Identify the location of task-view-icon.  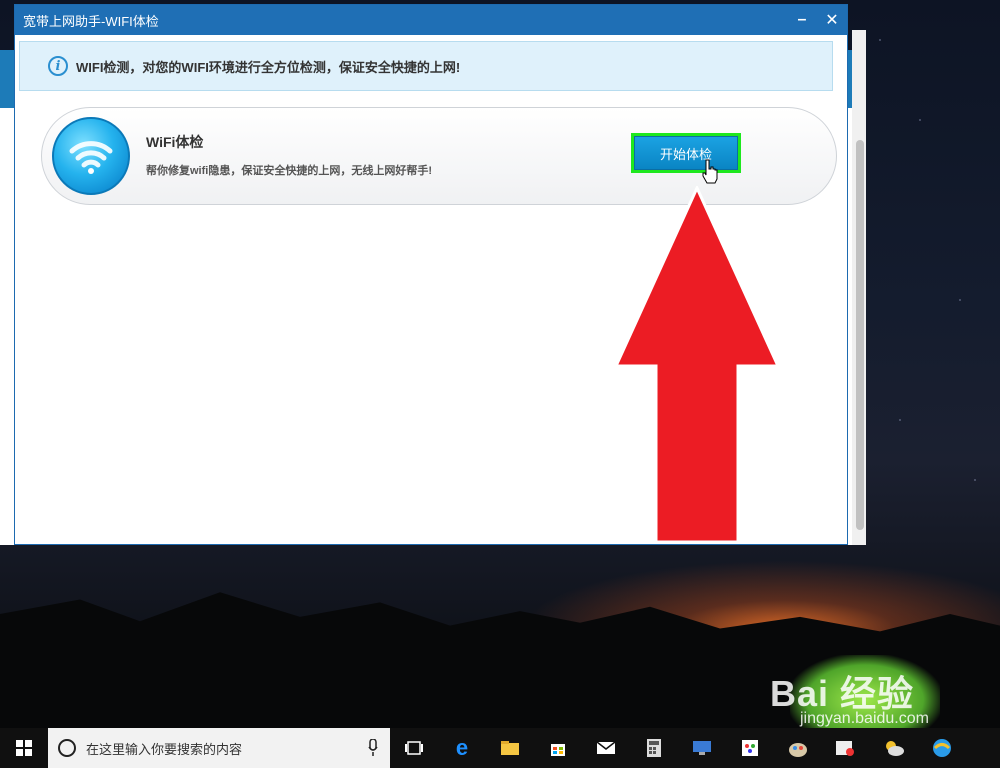
(414, 748).